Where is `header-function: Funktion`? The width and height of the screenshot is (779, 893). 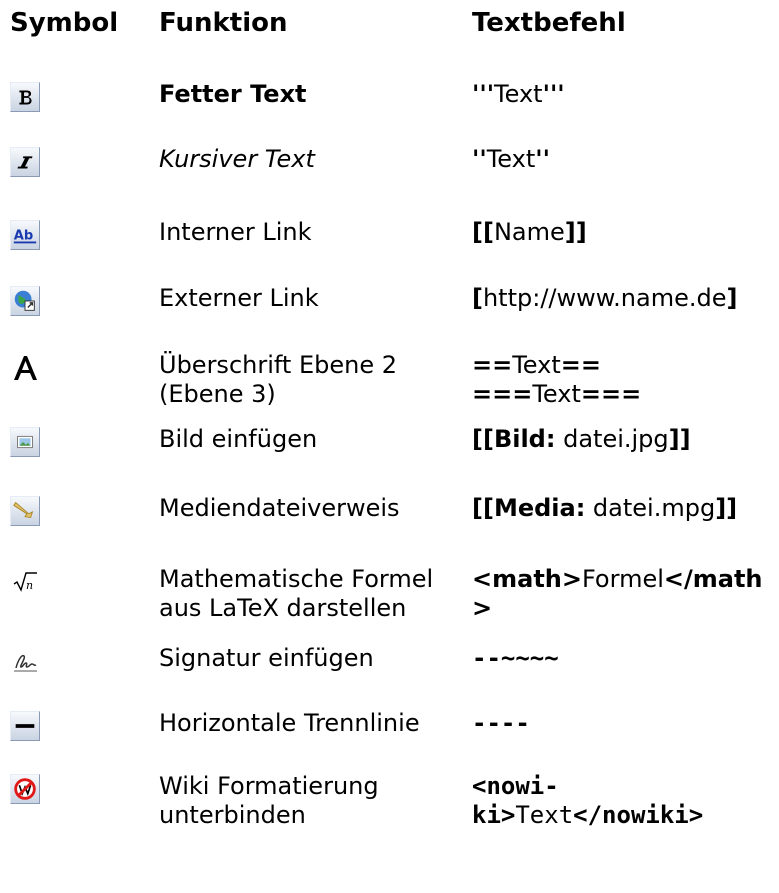
header-function: Funktion is located at coordinates (223, 23).